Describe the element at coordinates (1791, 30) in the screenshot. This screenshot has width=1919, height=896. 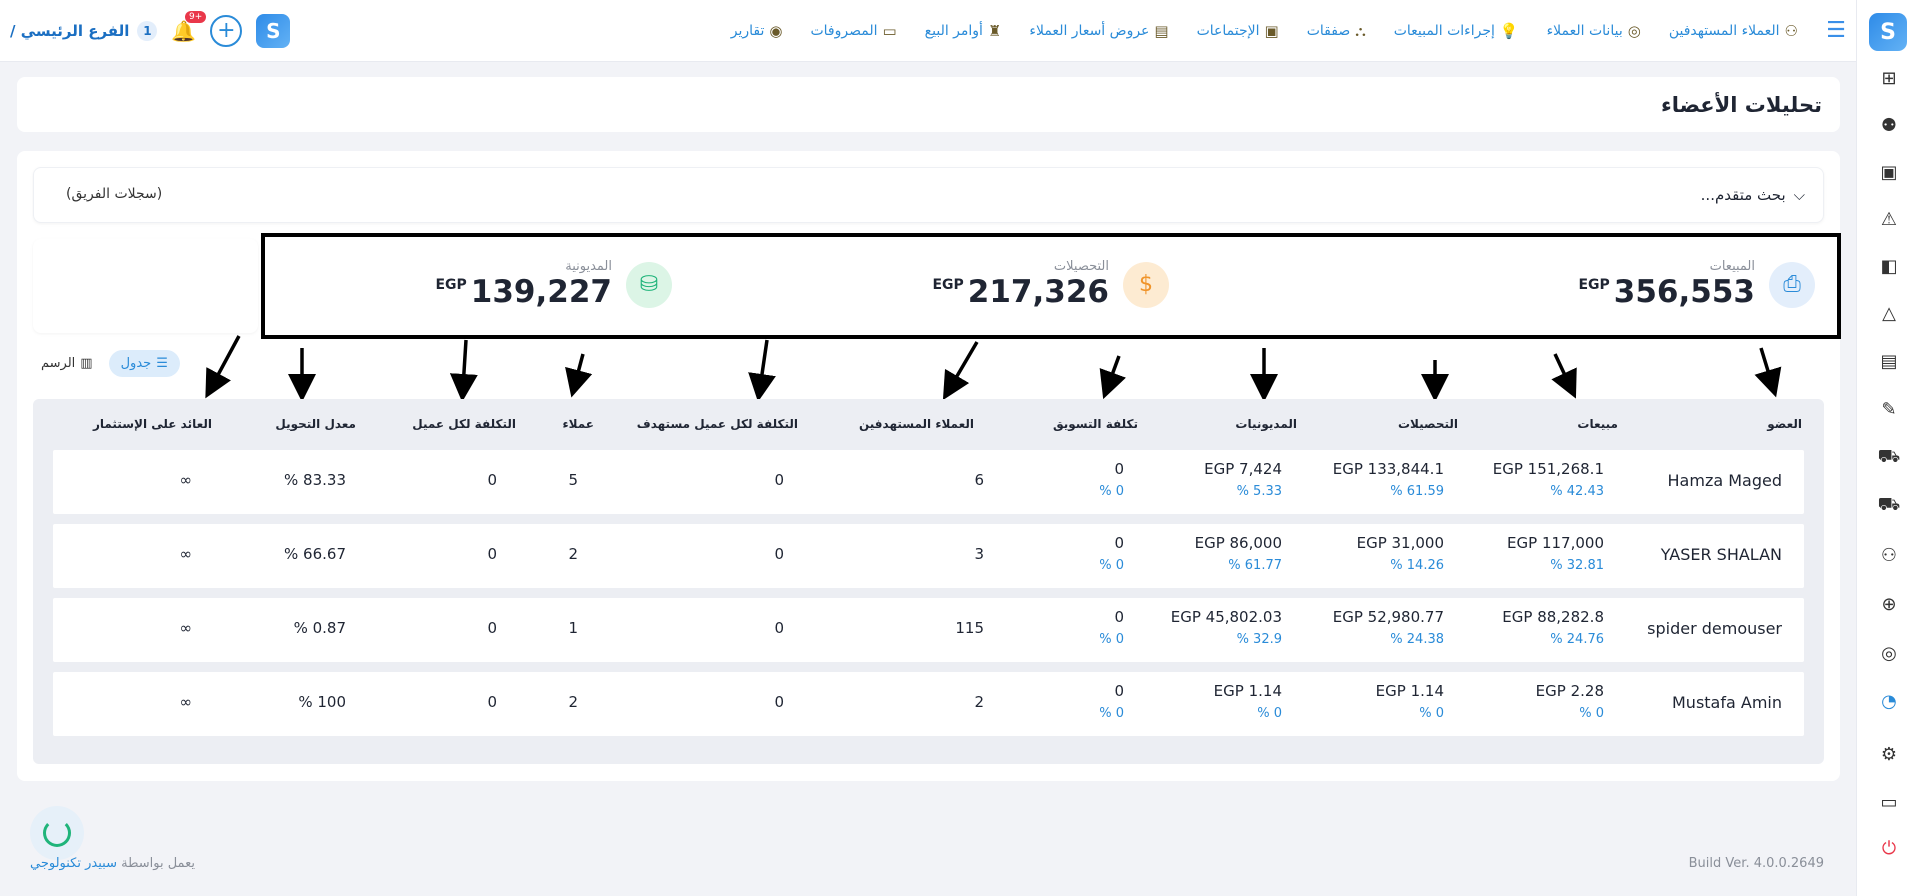
I see `targets-icon: ⚇` at that location.